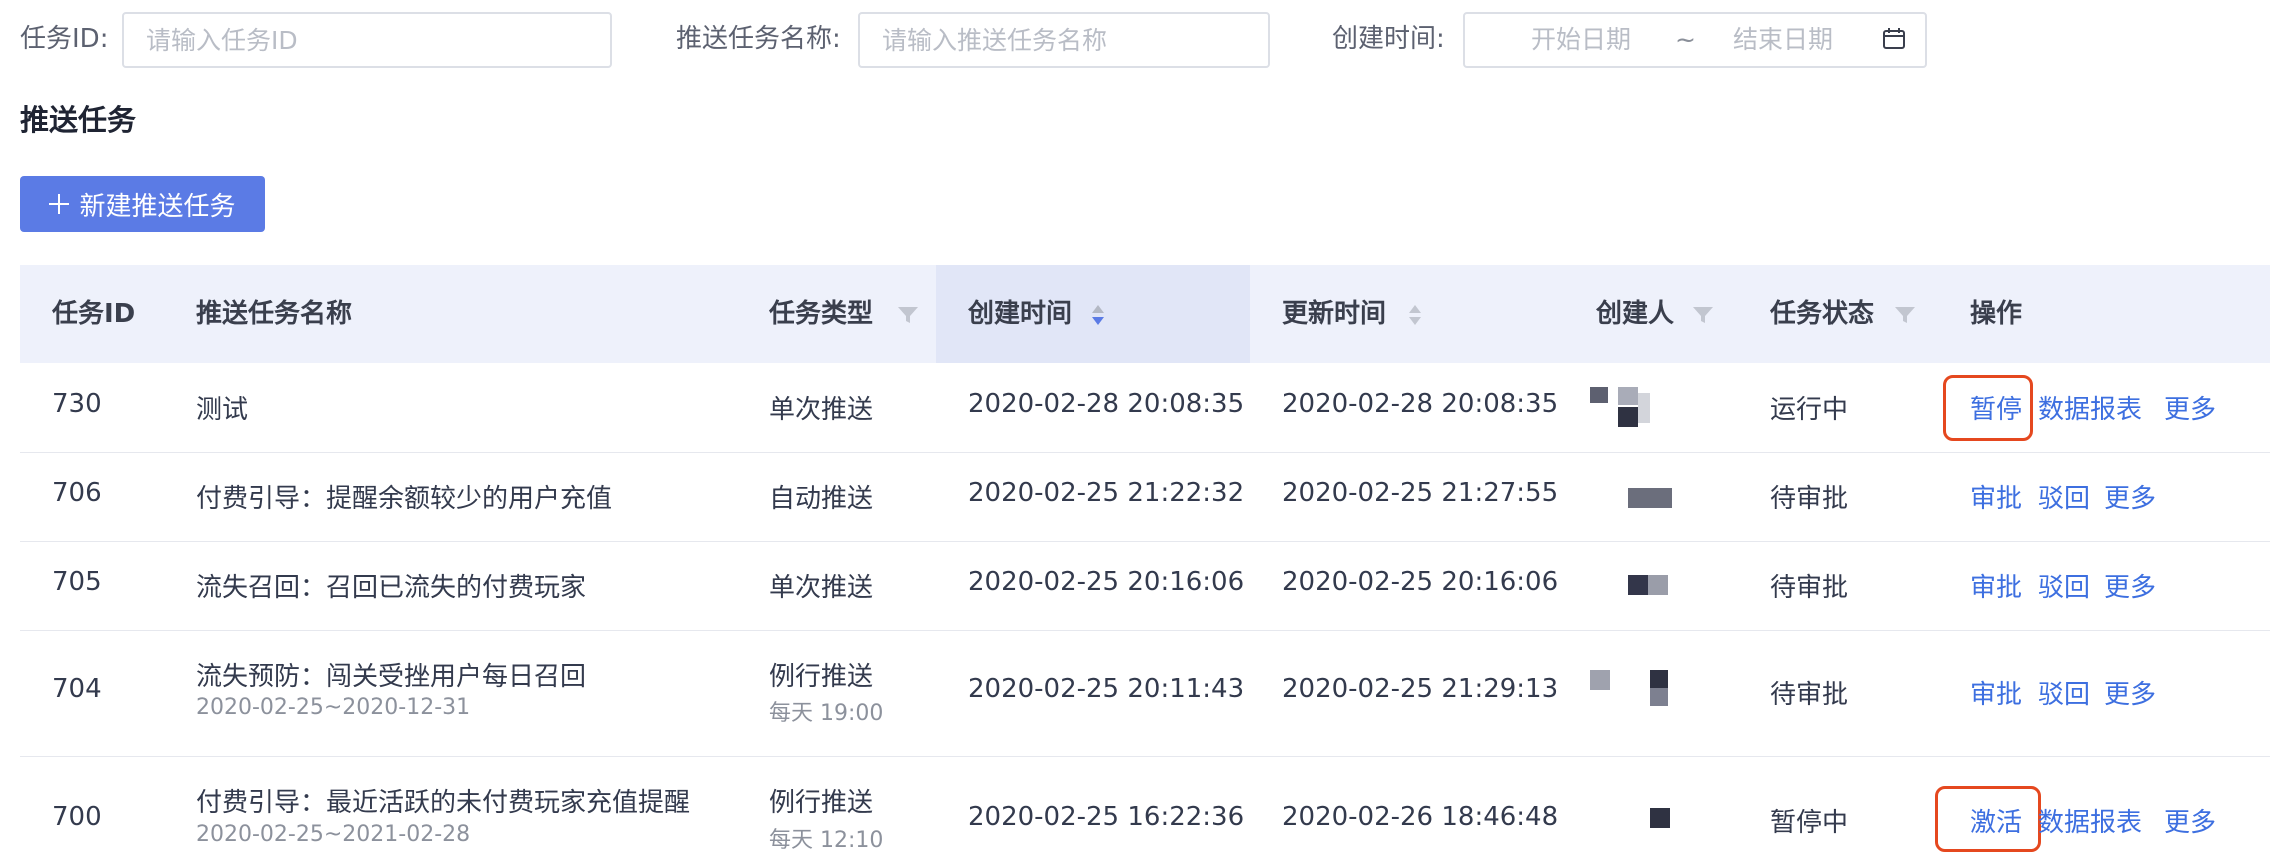 The height and width of the screenshot is (858, 2286). Describe the element at coordinates (1106, 582) in the screenshot. I see `created-time-cell: 2020-02-25 20:16:06` at that location.